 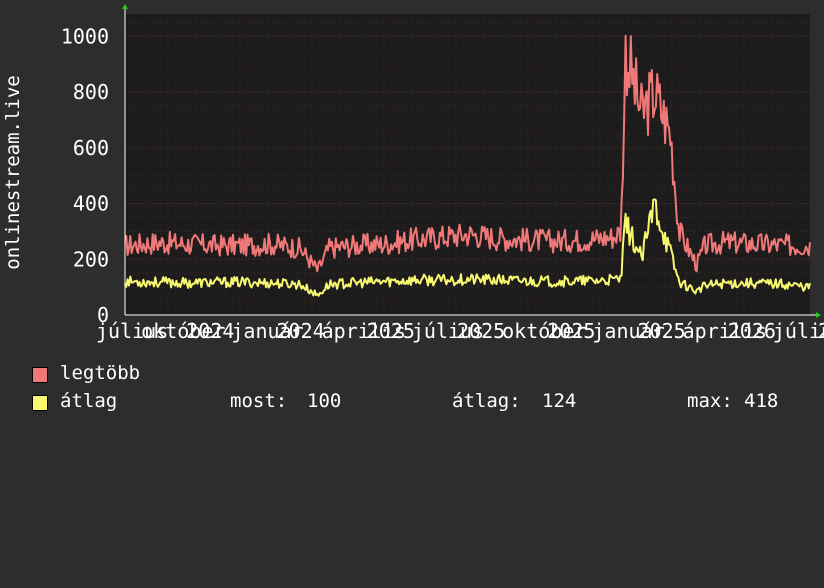 I want to click on legend-label-max: legtöbb, so click(x=100, y=373).